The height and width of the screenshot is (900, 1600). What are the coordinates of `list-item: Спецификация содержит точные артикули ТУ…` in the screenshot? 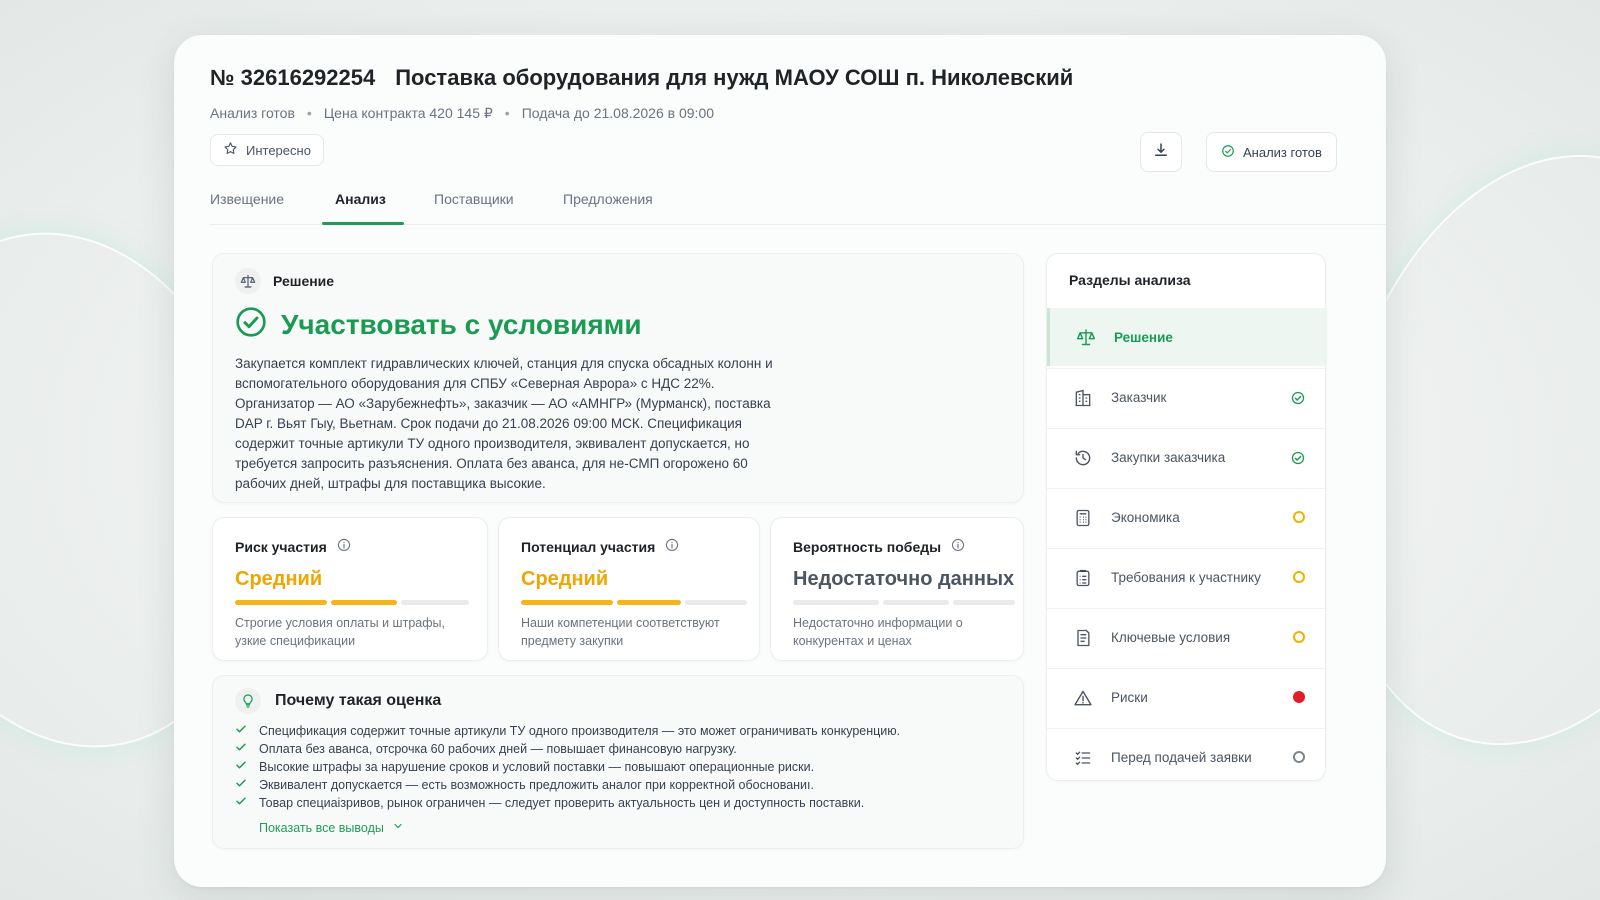 It's located at (567, 731).